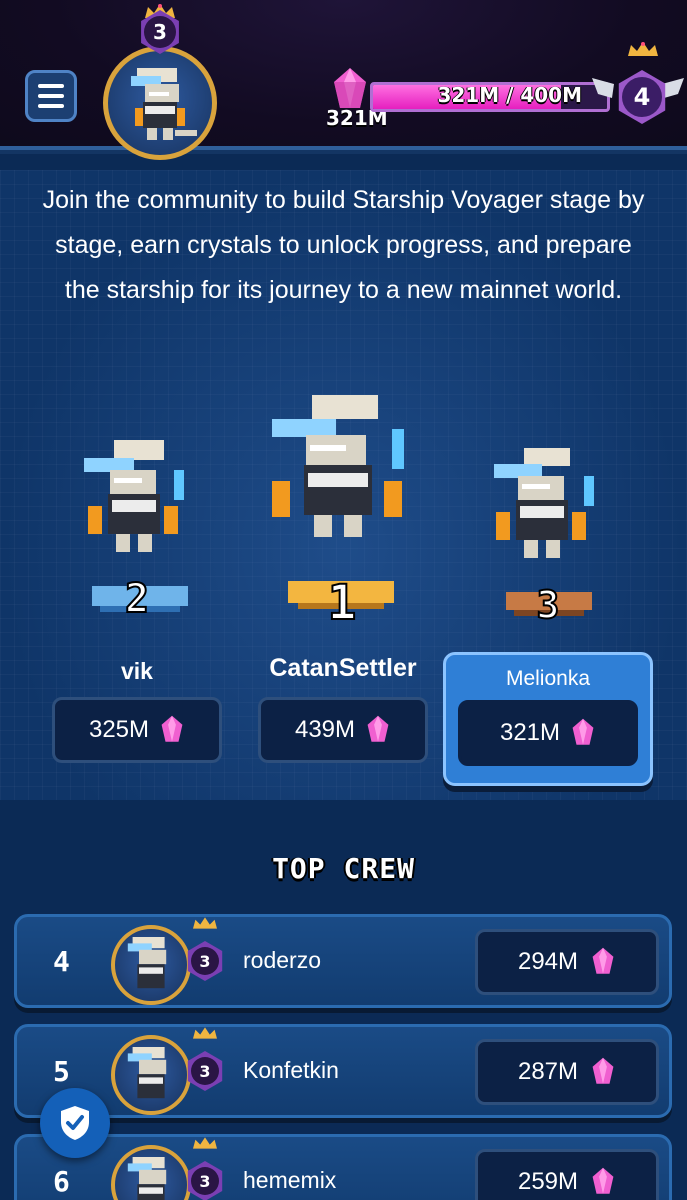  Describe the element at coordinates (343, 961) in the screenshot. I see `crew-row: 4 3 roderzo 294M` at that location.